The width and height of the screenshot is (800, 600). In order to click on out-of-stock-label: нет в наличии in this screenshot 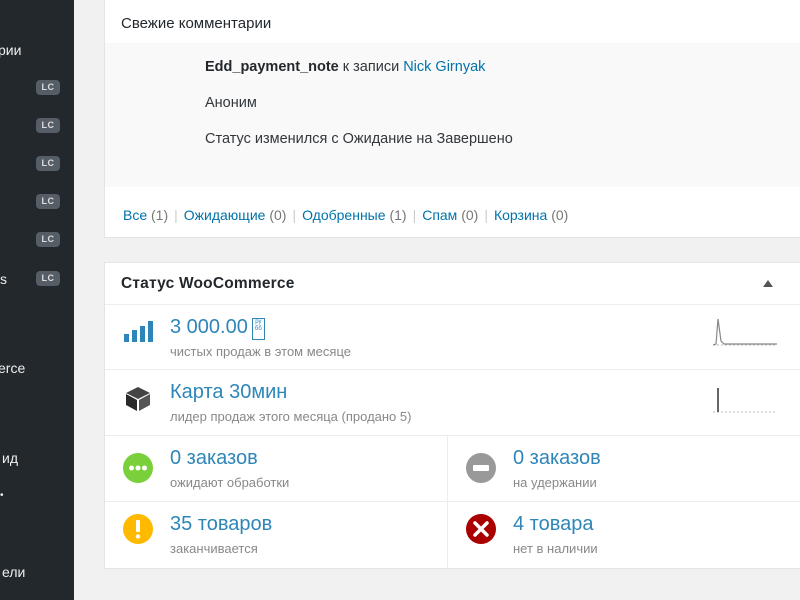, I will do `click(555, 548)`.